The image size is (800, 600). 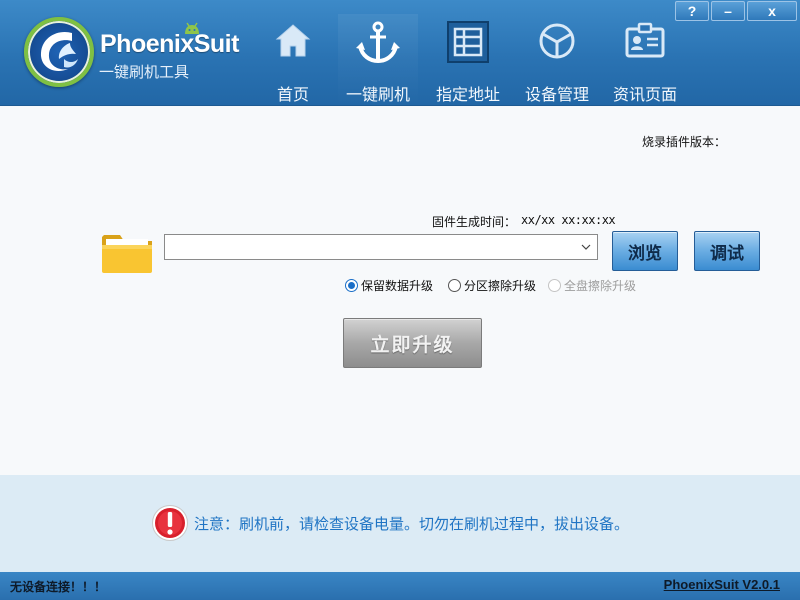 I want to click on nav-news-page: 资讯页面, so click(x=645, y=60).